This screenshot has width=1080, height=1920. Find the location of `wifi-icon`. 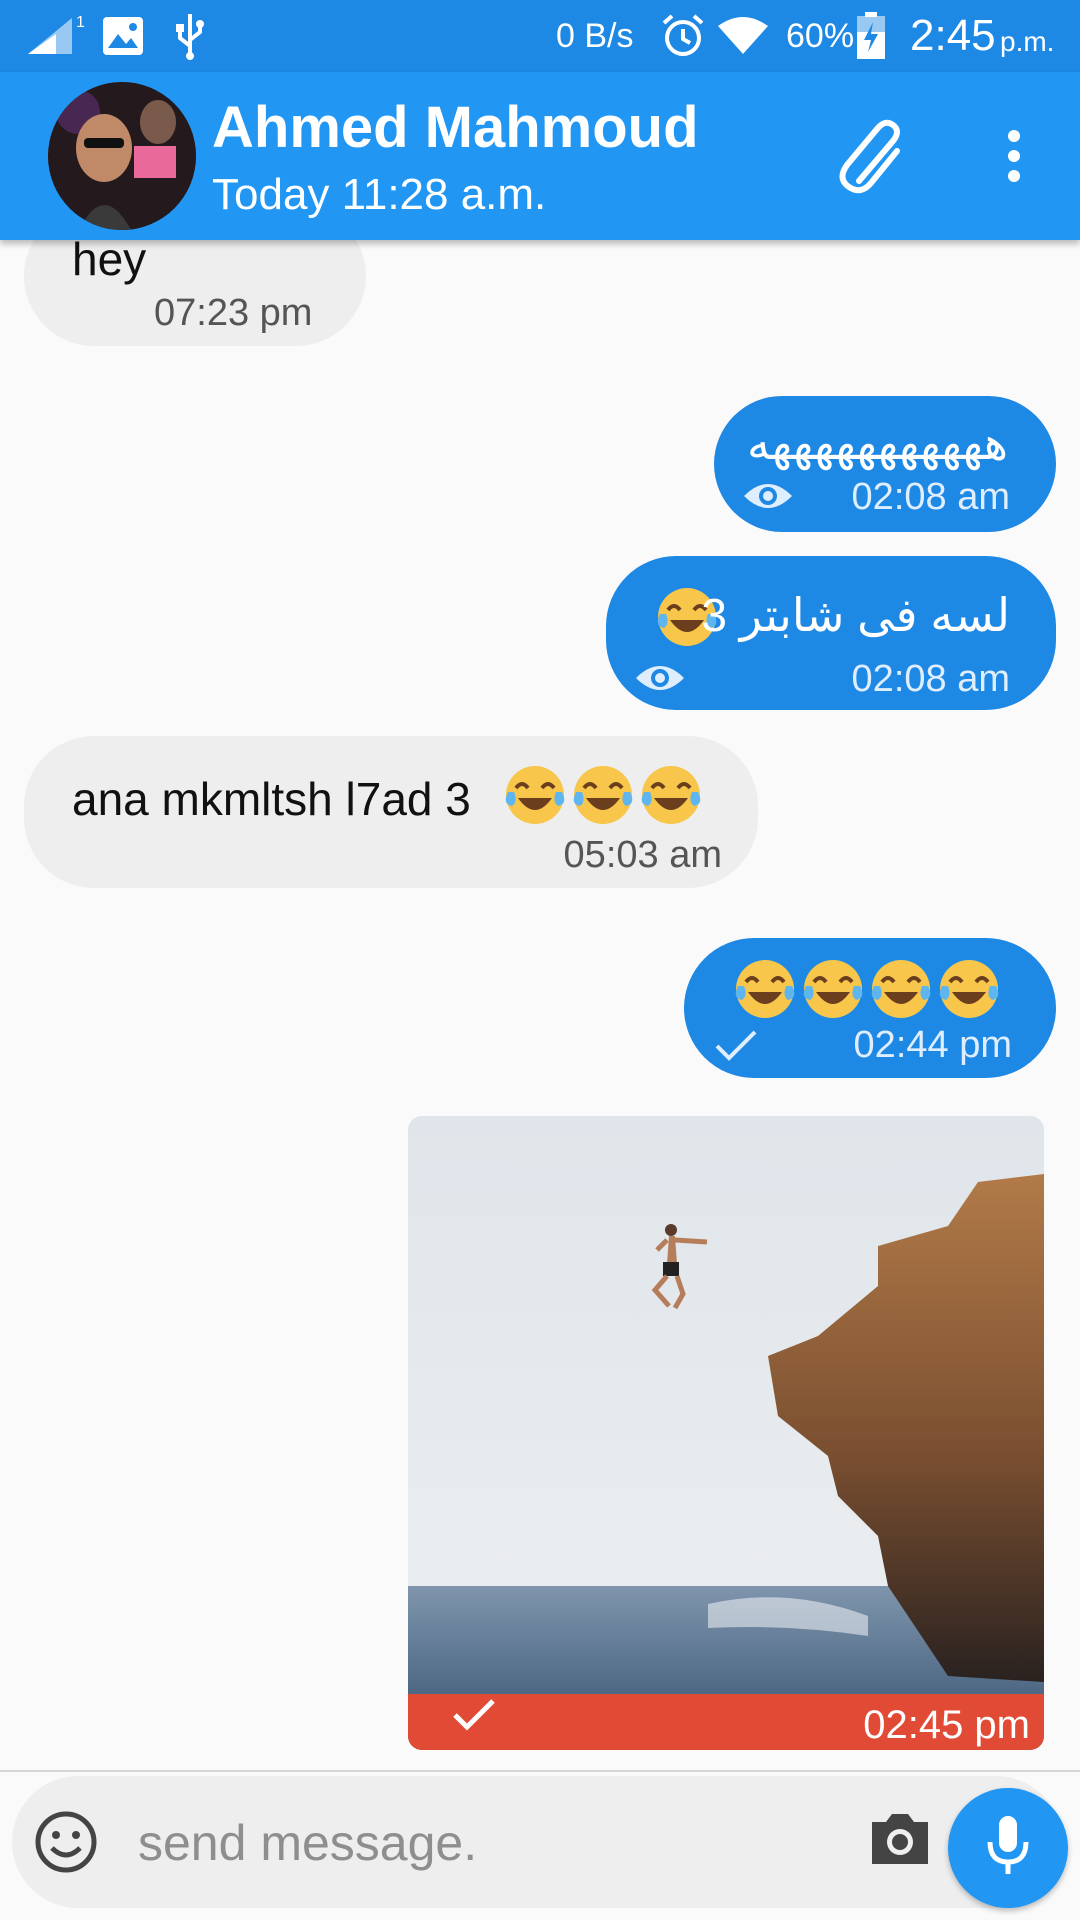

wifi-icon is located at coordinates (743, 36).